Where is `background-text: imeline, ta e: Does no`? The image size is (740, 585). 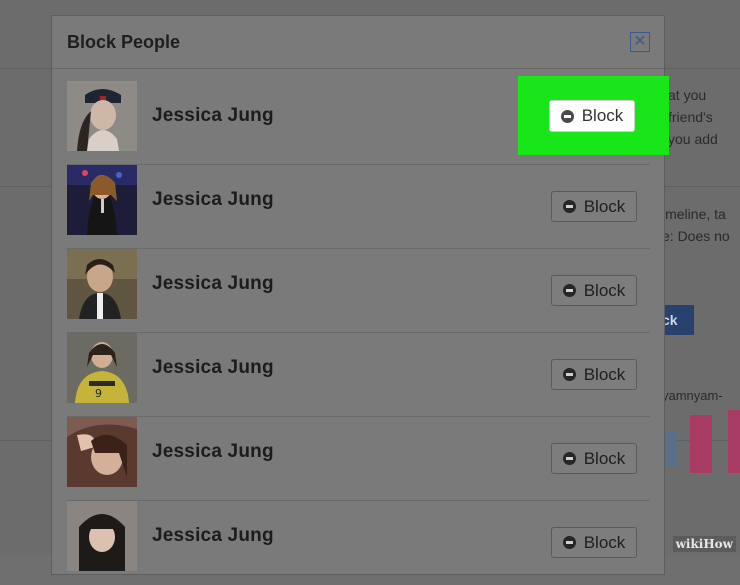
background-text: imeline, ta e: Does no is located at coordinates (696, 225).